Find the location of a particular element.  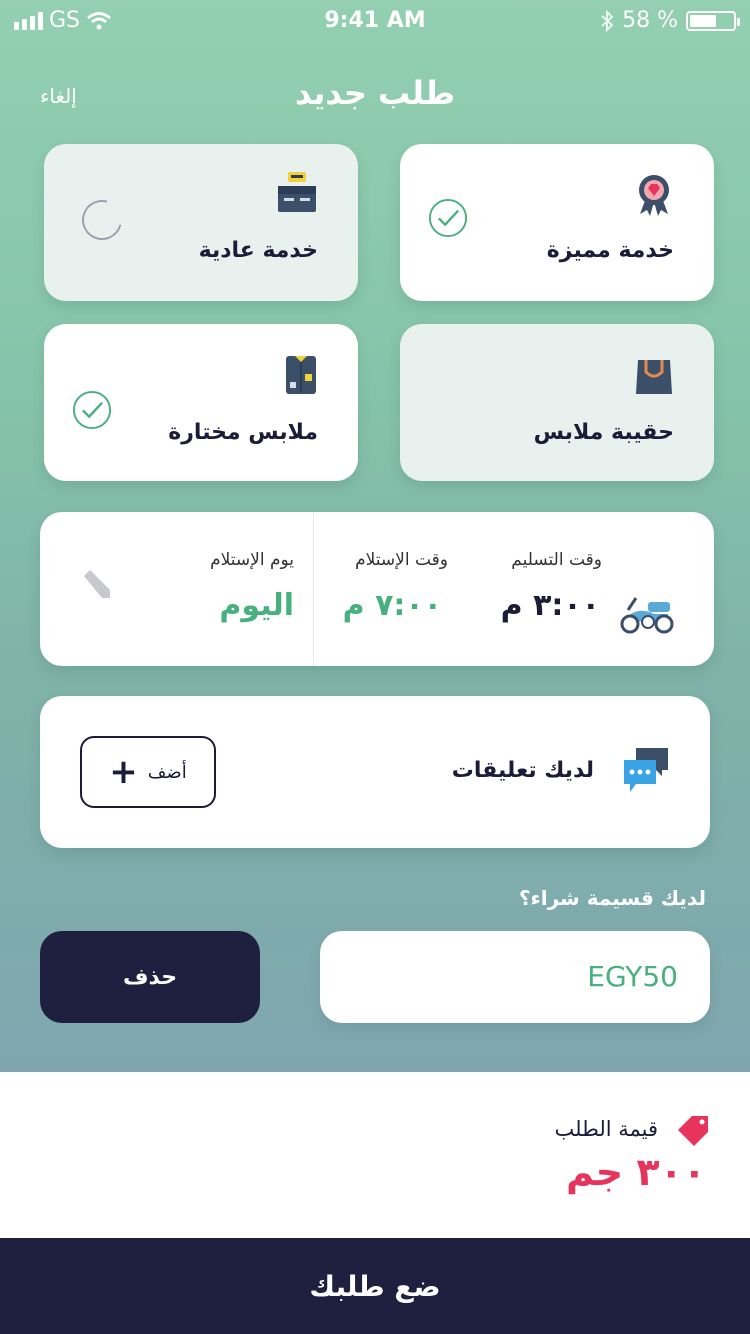

status-right: 58 % is located at coordinates (670, 20).